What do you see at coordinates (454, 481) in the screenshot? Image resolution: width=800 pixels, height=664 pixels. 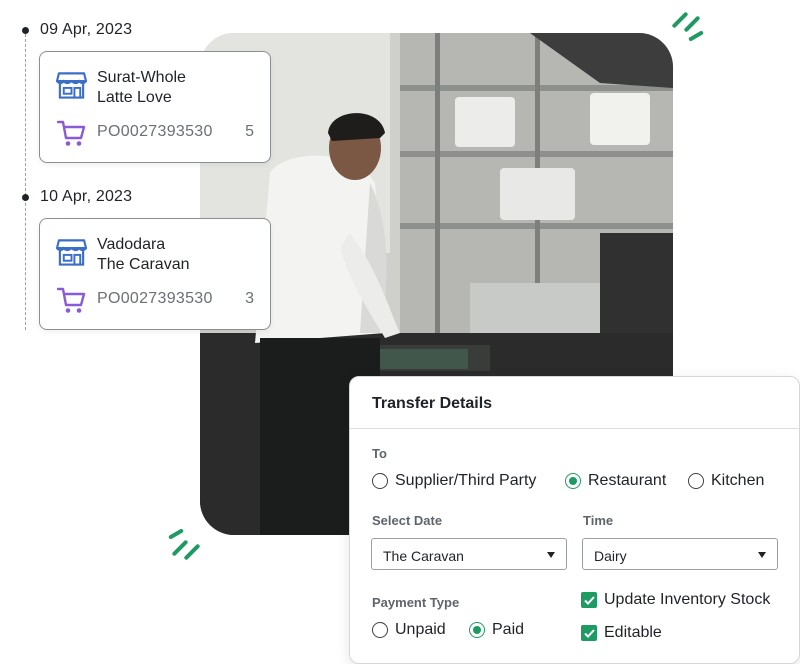 I see `radio-supplier-third-party: Supplier/Third Party` at bounding box center [454, 481].